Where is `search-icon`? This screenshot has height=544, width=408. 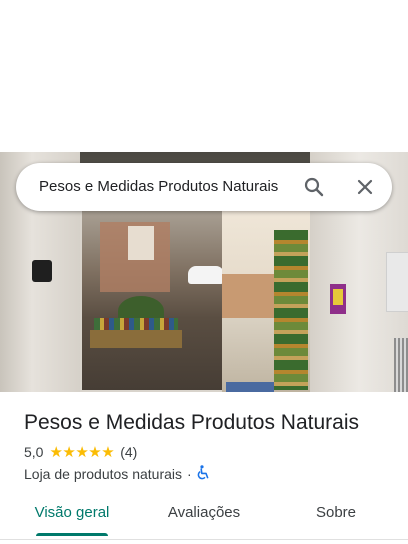 search-icon is located at coordinates (314, 187).